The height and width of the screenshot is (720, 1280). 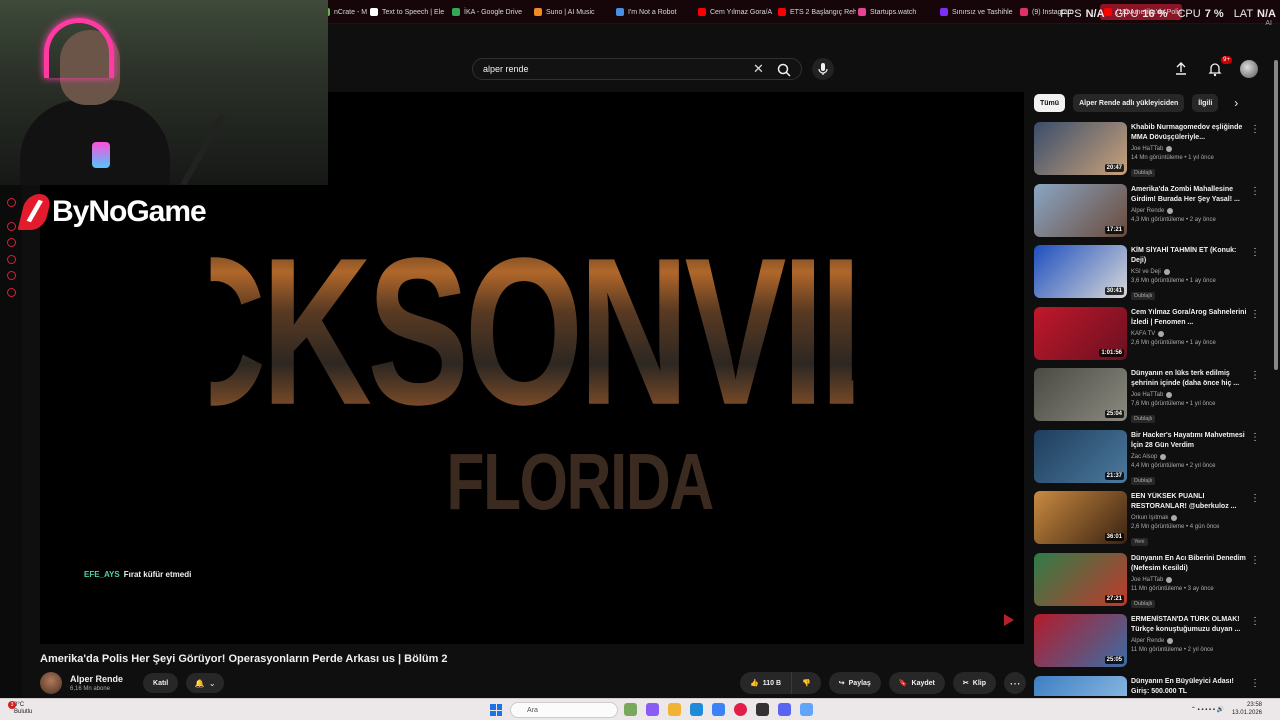 What do you see at coordinates (1189, 518) in the screenshot?
I see `recommendation-channel: Orkun Işıtmak` at bounding box center [1189, 518].